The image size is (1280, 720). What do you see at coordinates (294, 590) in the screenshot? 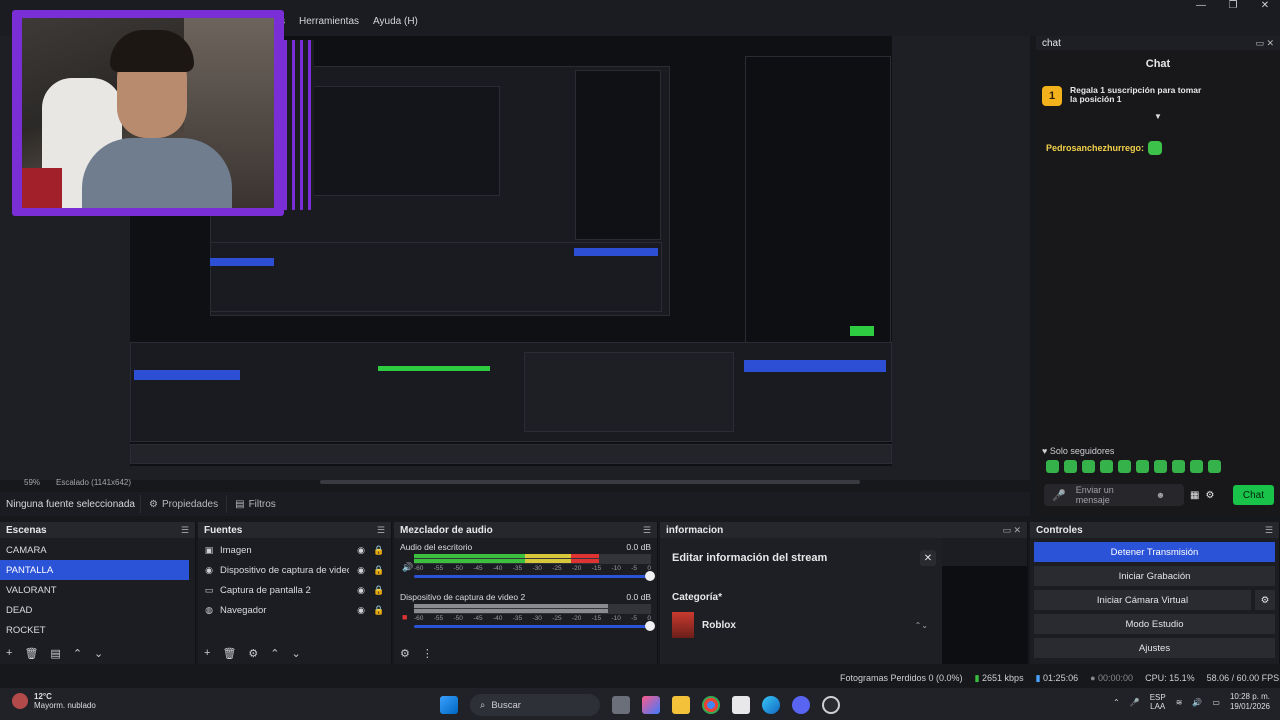
I see `source-item-display-capture: ▭ Captura de pantalla 2 ◉ 🔒` at bounding box center [294, 590].